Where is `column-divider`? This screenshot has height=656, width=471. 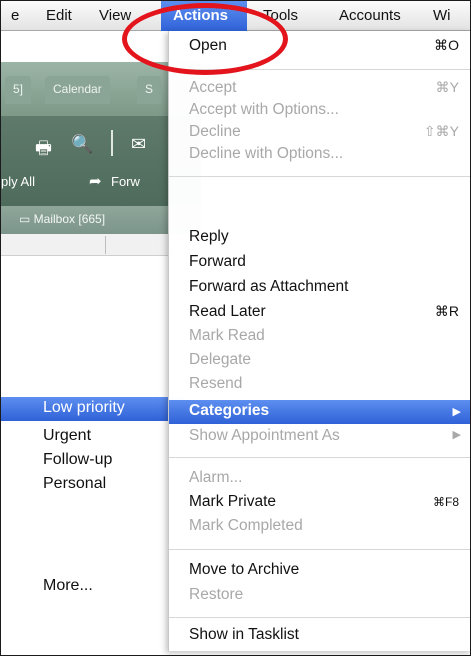
column-divider is located at coordinates (105, 245).